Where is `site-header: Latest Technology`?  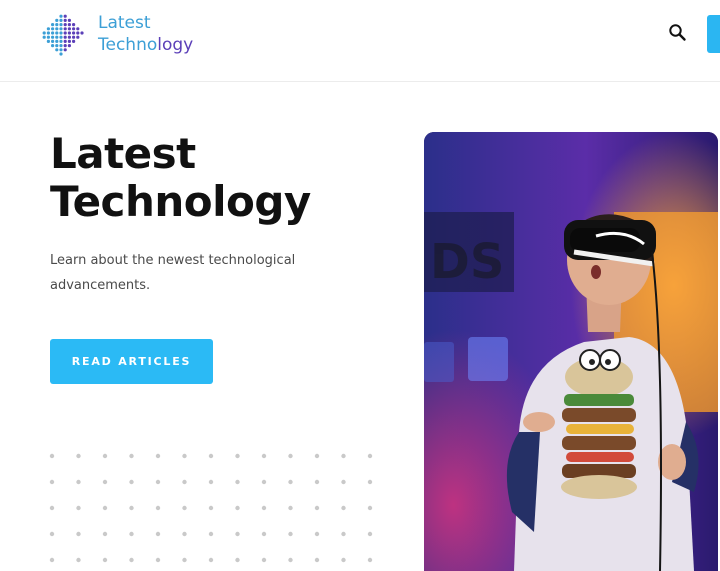 site-header: Latest Technology is located at coordinates (360, 41).